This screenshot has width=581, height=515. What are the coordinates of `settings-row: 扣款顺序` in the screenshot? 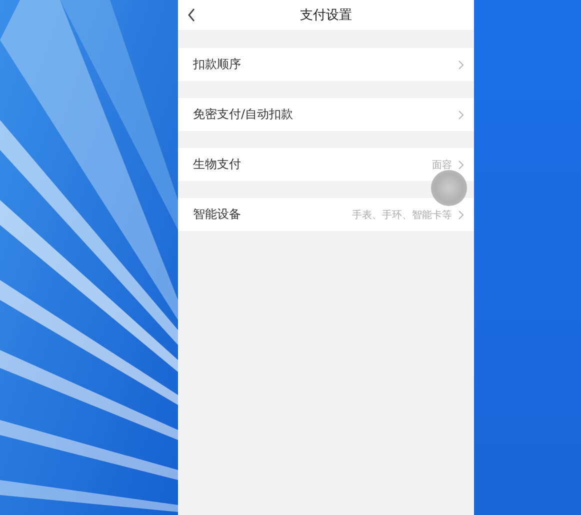 It's located at (326, 64).